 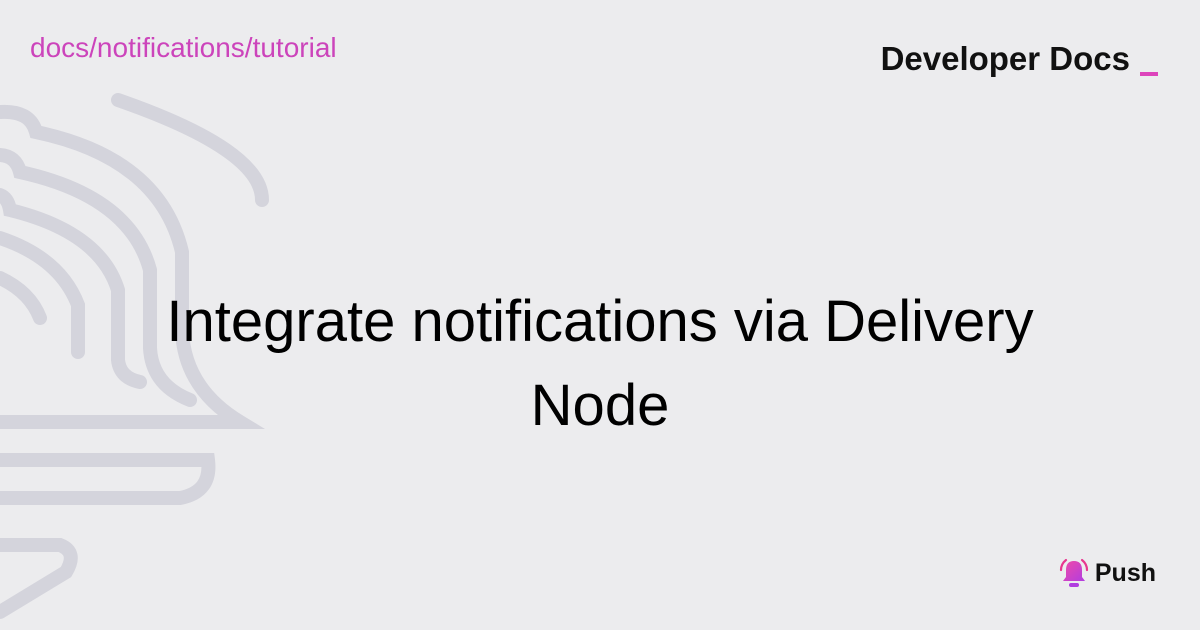 What do you see at coordinates (1073, 572) in the screenshot?
I see `push-bell-icon` at bounding box center [1073, 572].